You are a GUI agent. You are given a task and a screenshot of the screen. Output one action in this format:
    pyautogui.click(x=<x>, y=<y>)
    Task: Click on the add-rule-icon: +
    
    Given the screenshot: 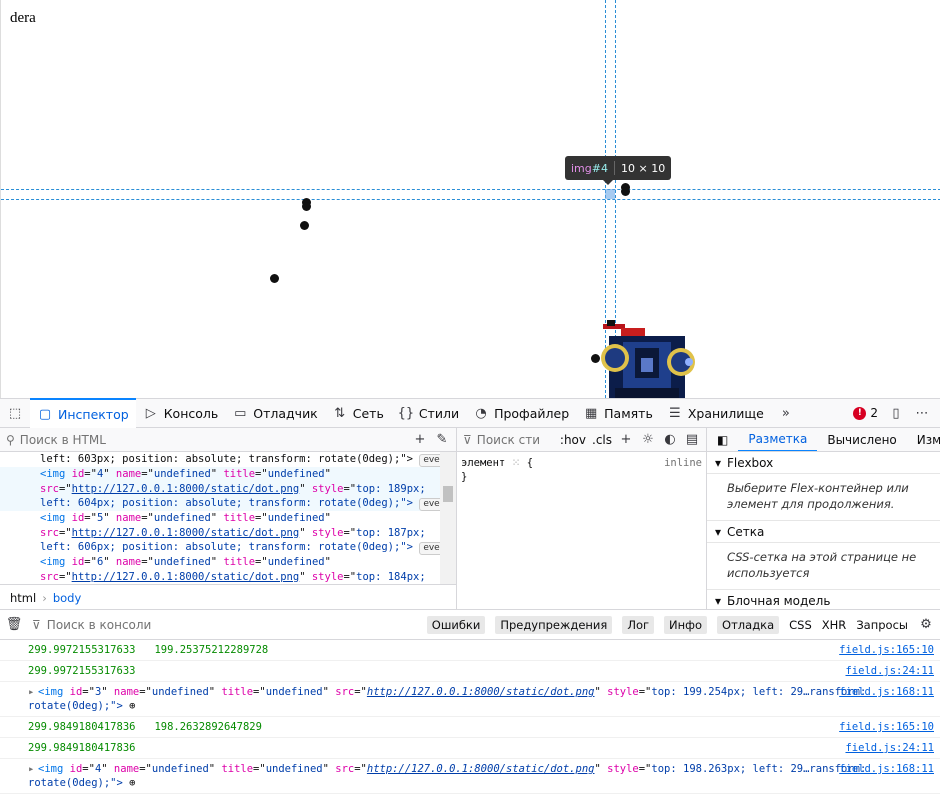 What is the action you would take?
    pyautogui.click(x=626, y=440)
    